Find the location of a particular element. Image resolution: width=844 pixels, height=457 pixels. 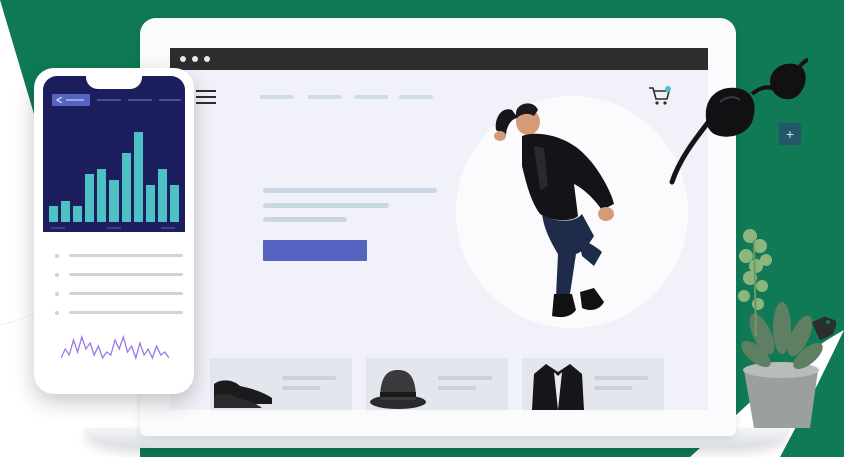

plus-button: + is located at coordinates (790, 134).